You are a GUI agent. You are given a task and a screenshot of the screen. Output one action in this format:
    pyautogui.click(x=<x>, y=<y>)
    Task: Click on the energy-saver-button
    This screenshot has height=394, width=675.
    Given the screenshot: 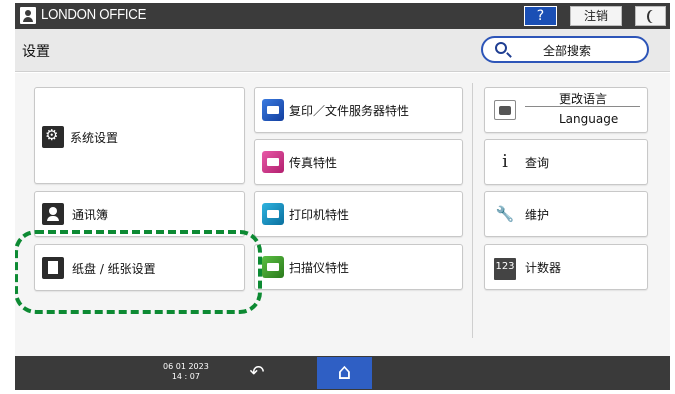 What is the action you would take?
    pyautogui.click(x=650, y=16)
    